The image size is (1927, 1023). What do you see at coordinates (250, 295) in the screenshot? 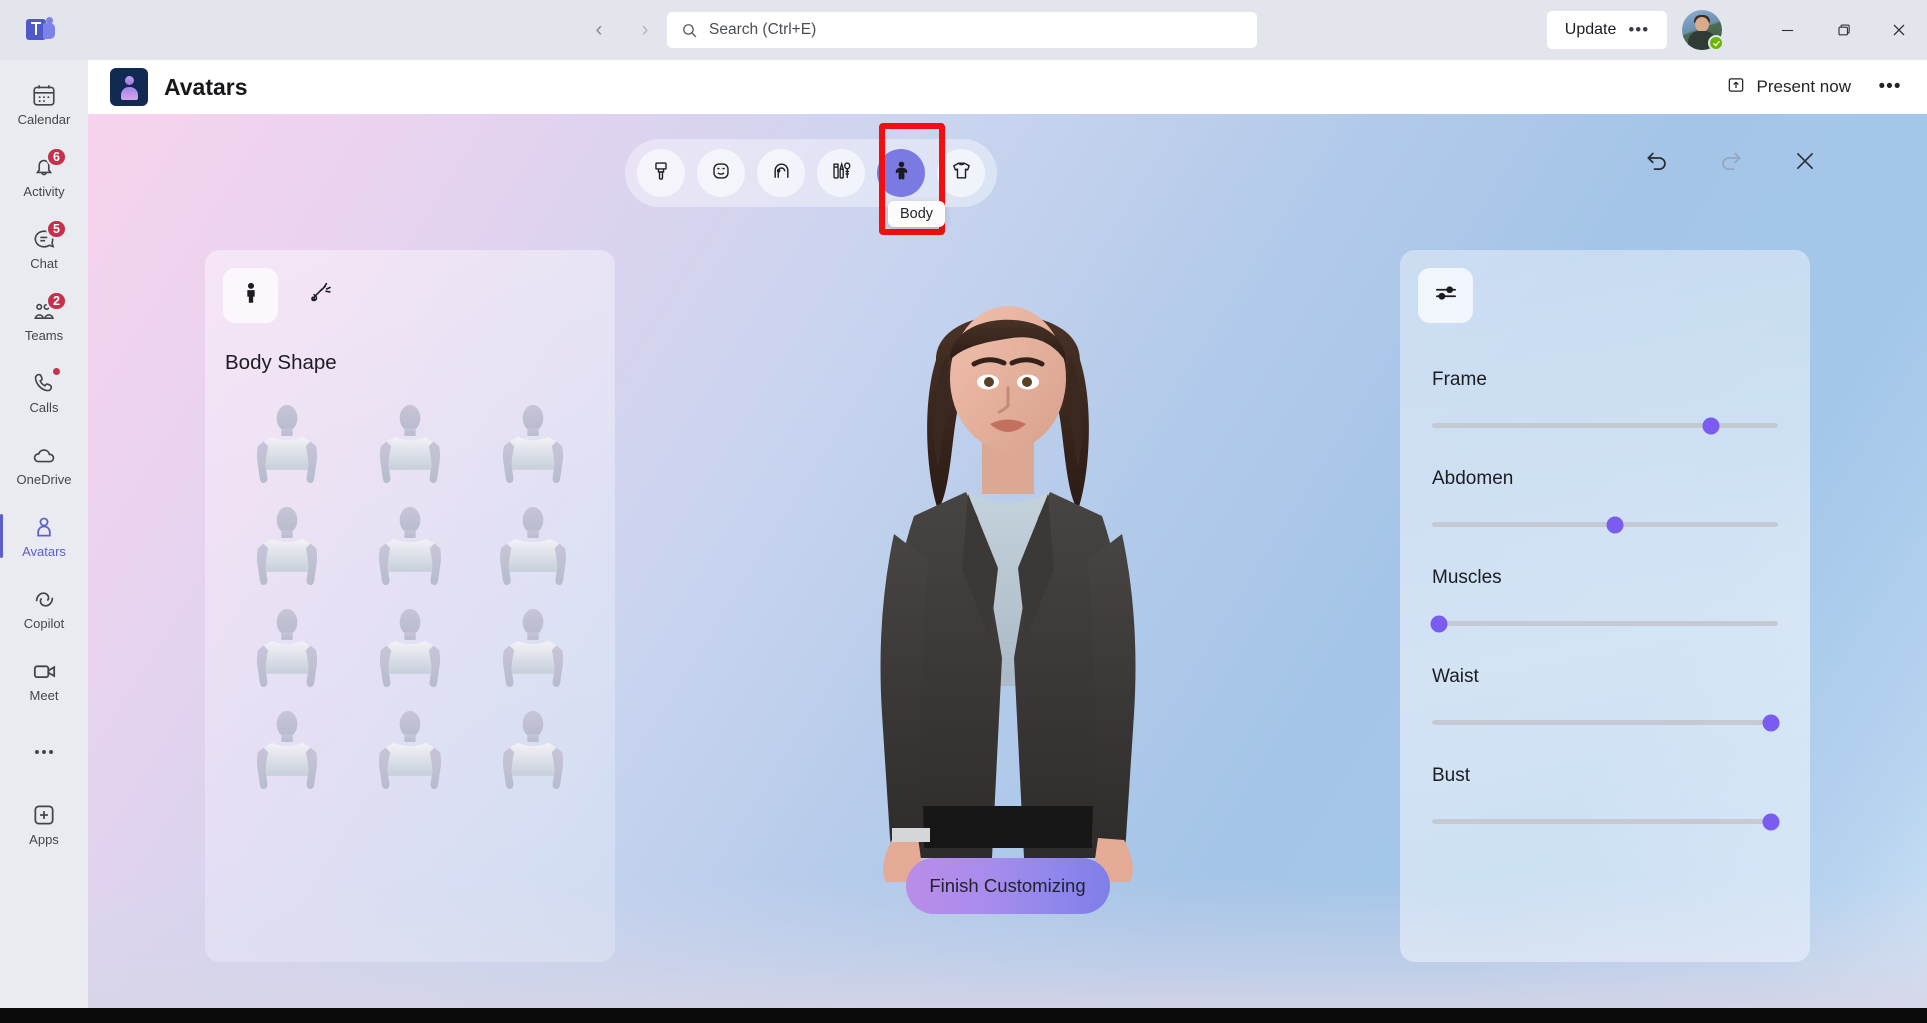
I see `panel-tab-body-shape` at bounding box center [250, 295].